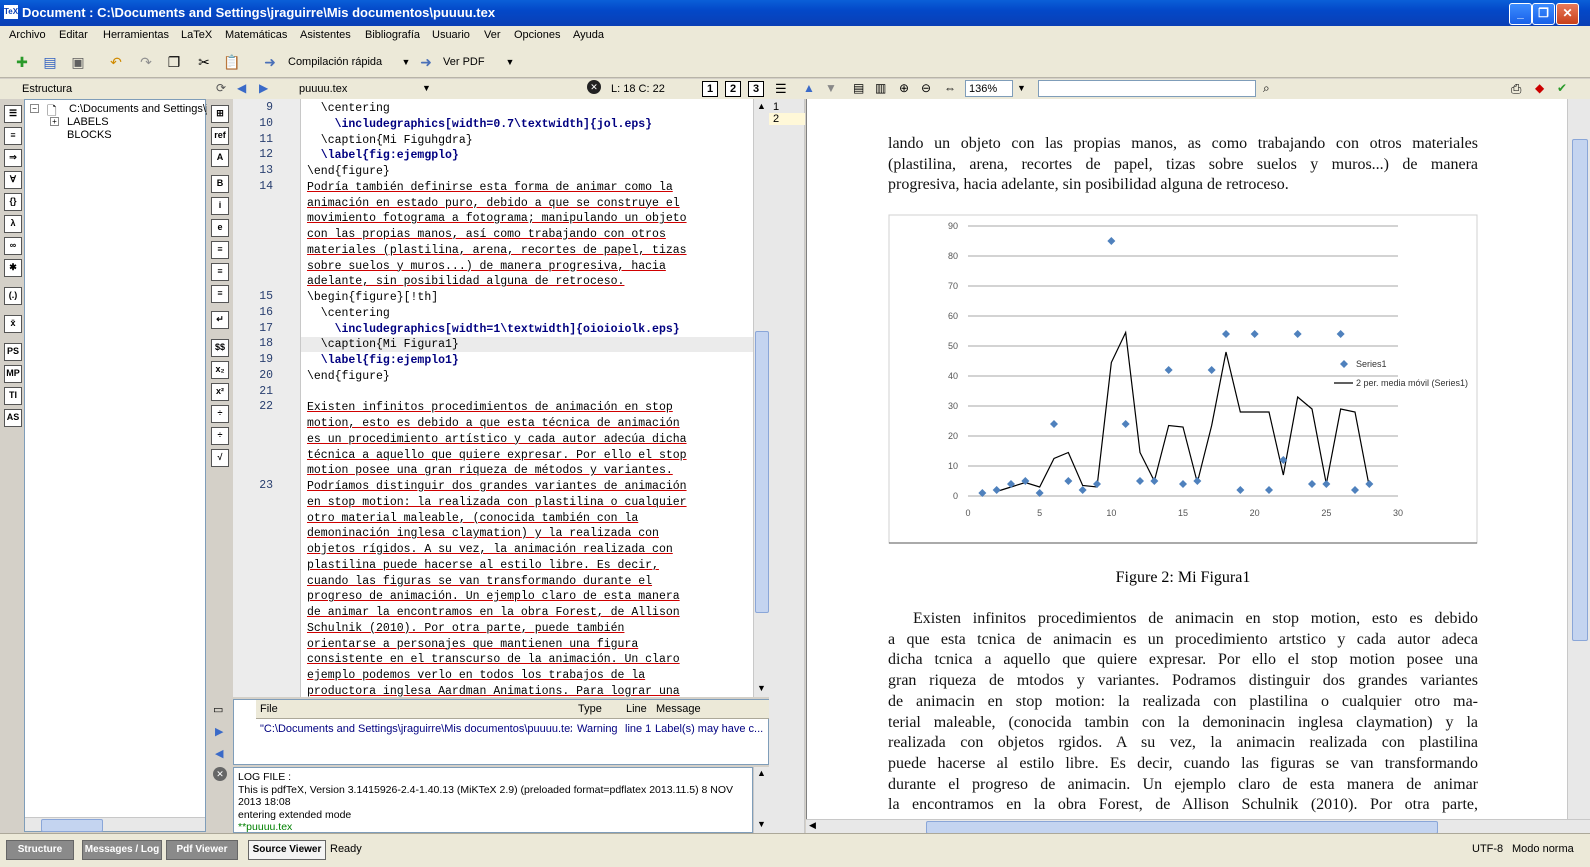 Image resolution: width=1590 pixels, height=867 pixels. I want to click on italic-icon: i, so click(220, 206).